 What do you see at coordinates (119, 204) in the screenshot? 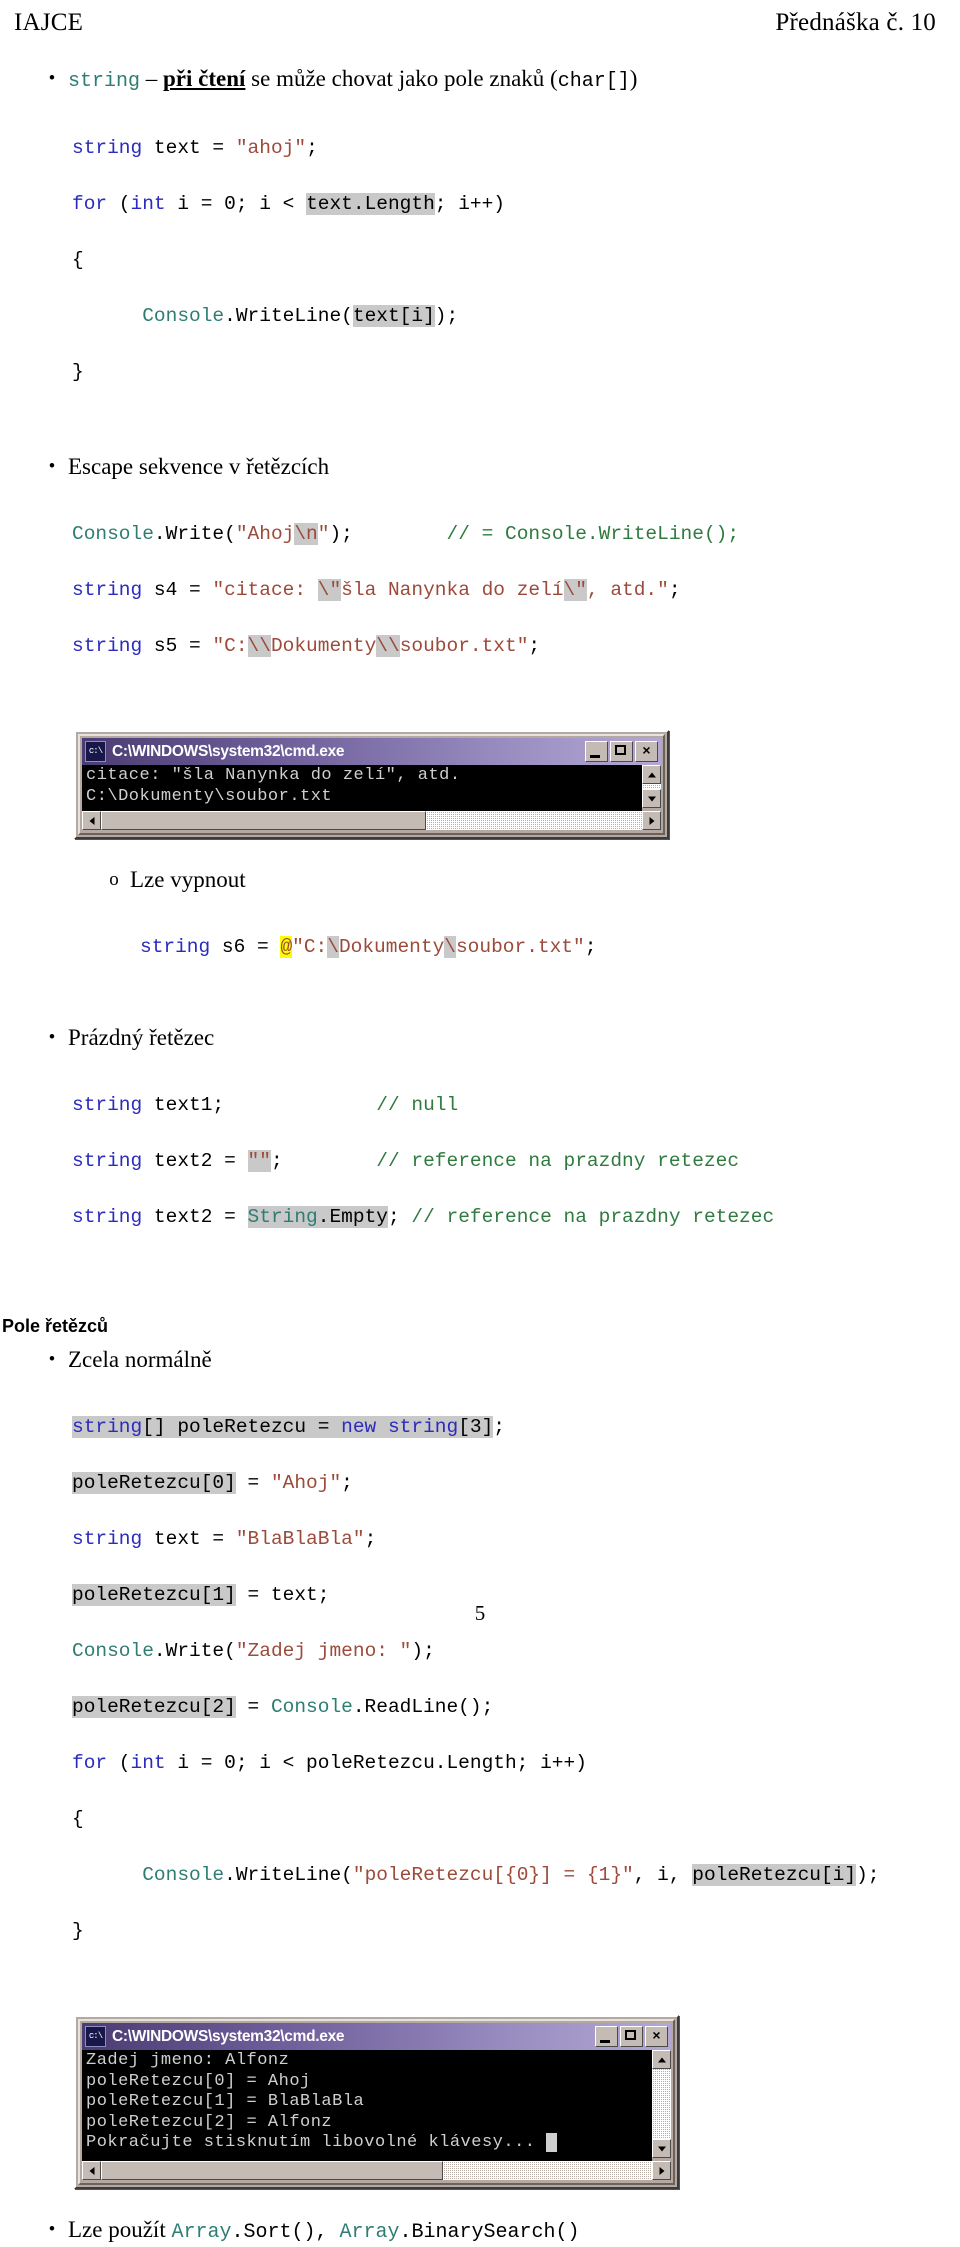
I see `code-token-plain: (` at bounding box center [119, 204].